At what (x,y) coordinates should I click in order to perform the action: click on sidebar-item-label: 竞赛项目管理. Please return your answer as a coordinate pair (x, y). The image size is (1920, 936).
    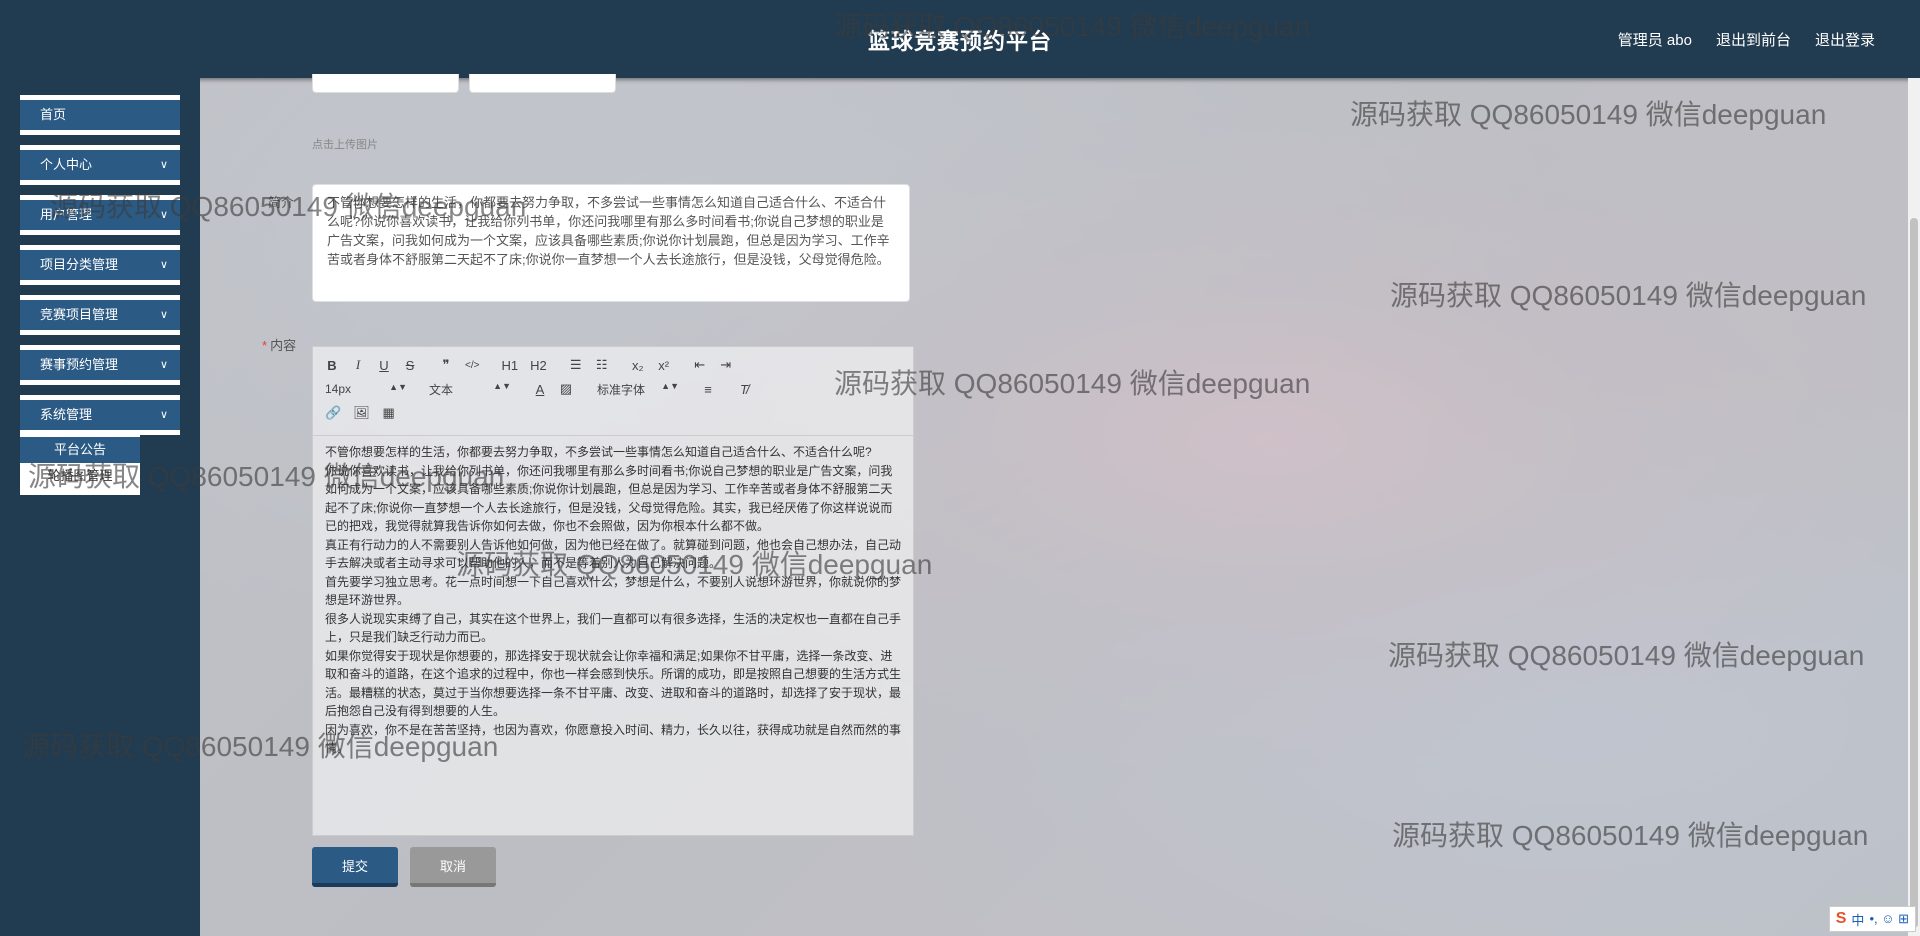
    Looking at the image, I should click on (79, 314).